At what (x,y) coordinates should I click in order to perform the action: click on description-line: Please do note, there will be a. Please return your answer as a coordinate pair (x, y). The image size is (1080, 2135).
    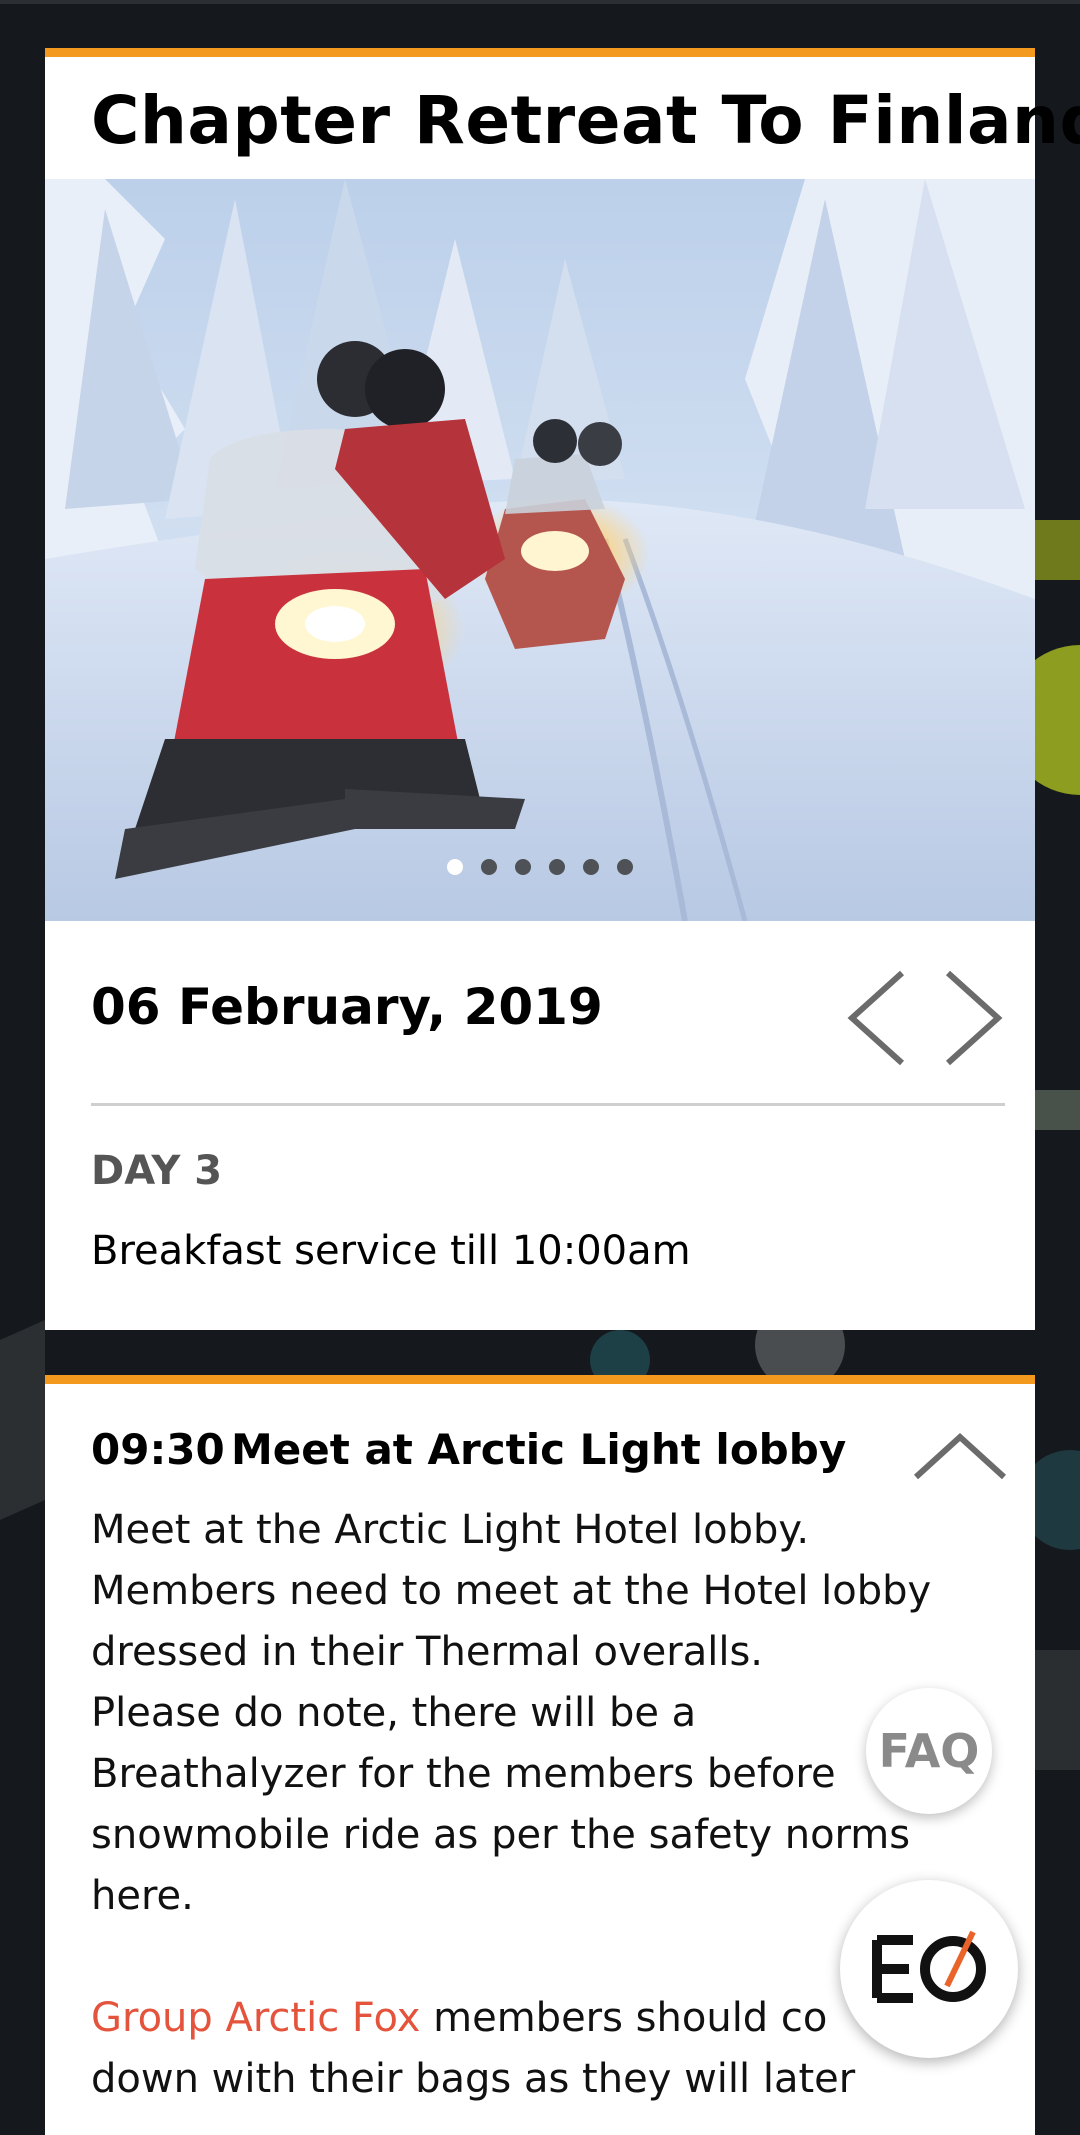
    Looking at the image, I should click on (394, 1713).